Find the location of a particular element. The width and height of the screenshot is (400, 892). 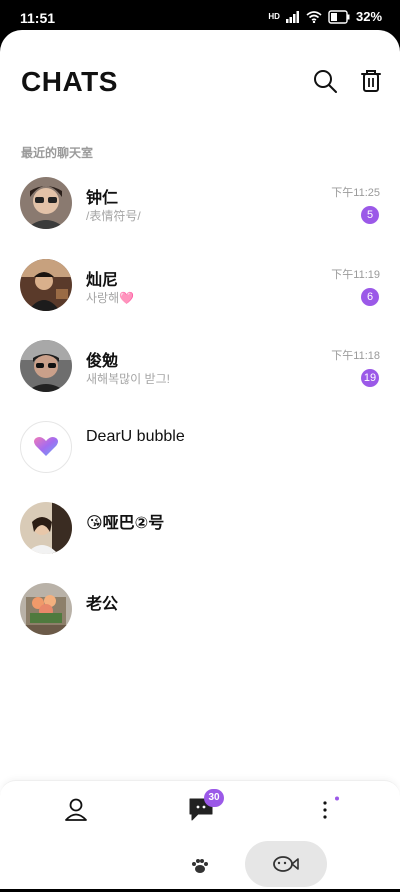

chat-item: 俊勉 새해복많이 받그! 下午11:18 19 is located at coordinates (200, 363).